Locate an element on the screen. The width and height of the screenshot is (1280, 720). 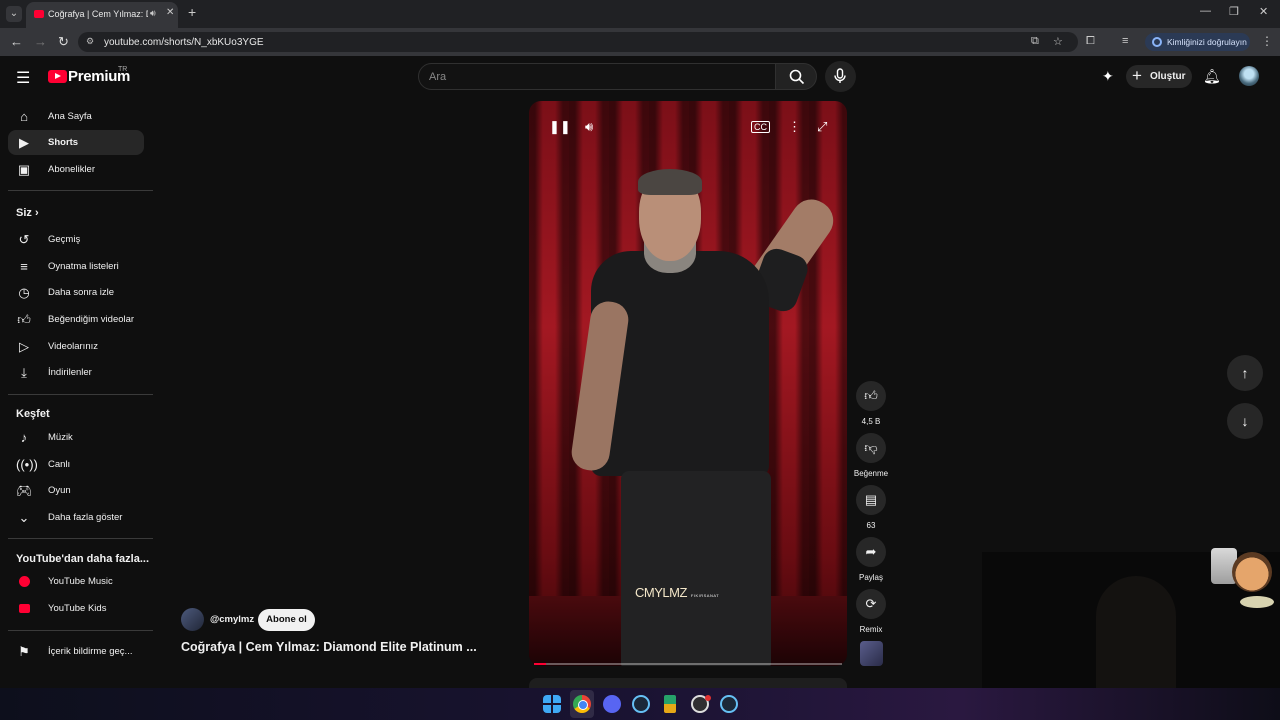
window-close-icon: ✕ is located at coordinates (1263, 11).